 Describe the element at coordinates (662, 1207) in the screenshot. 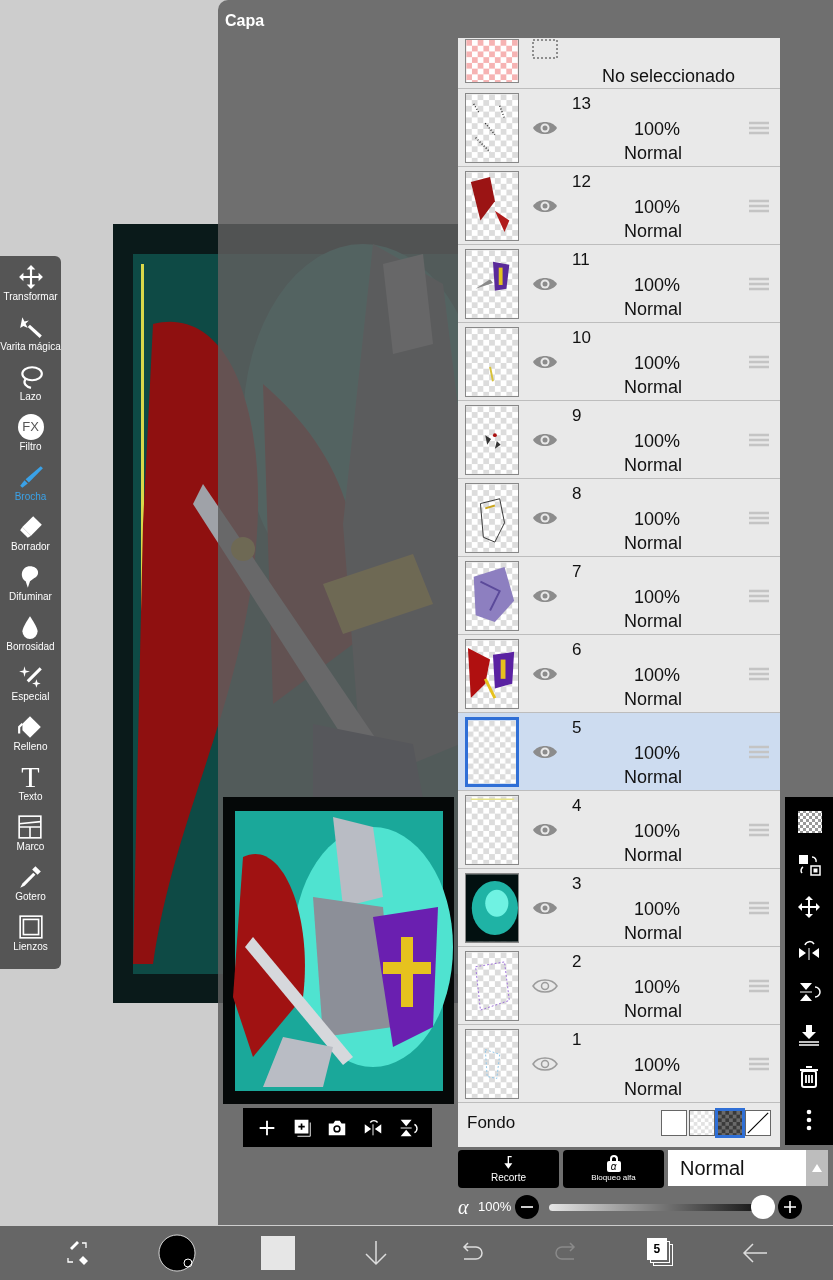

I see `opacity-slider` at that location.